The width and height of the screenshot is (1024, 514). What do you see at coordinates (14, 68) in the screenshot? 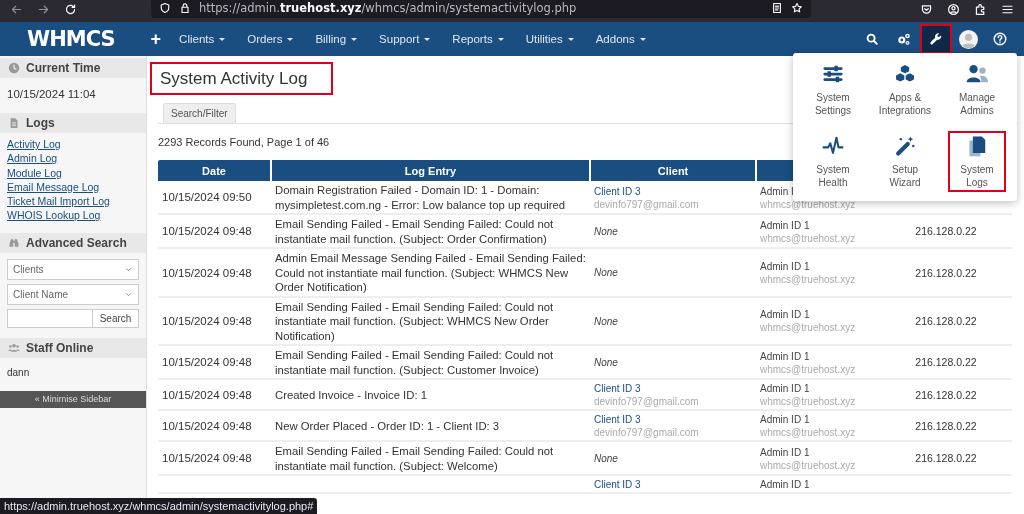
I see `clock-icon` at bounding box center [14, 68].